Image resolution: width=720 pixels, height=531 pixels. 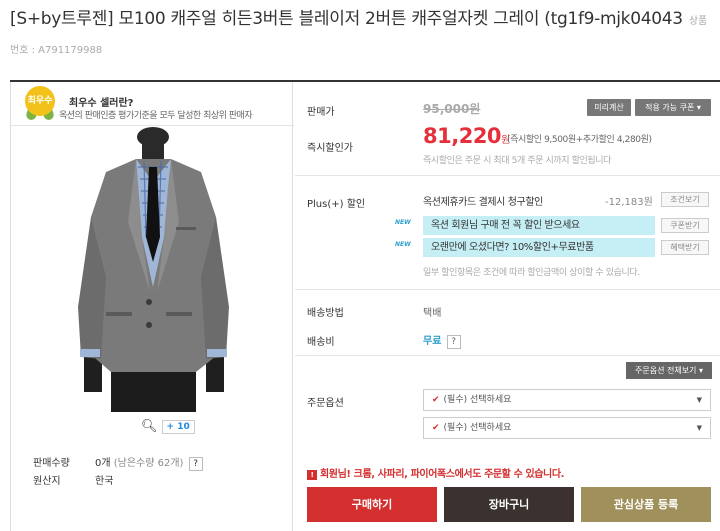 I want to click on gallery-controls: 🔍︎ + 10, so click(x=168, y=426).